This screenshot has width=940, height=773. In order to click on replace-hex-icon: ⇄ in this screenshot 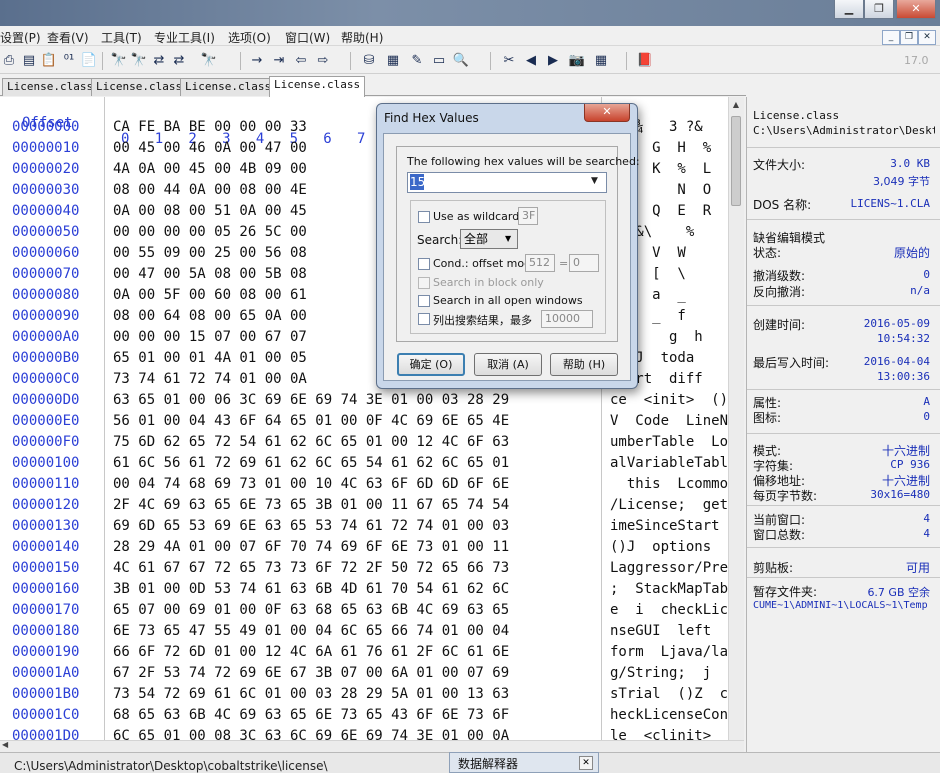, I will do `click(179, 61)`.